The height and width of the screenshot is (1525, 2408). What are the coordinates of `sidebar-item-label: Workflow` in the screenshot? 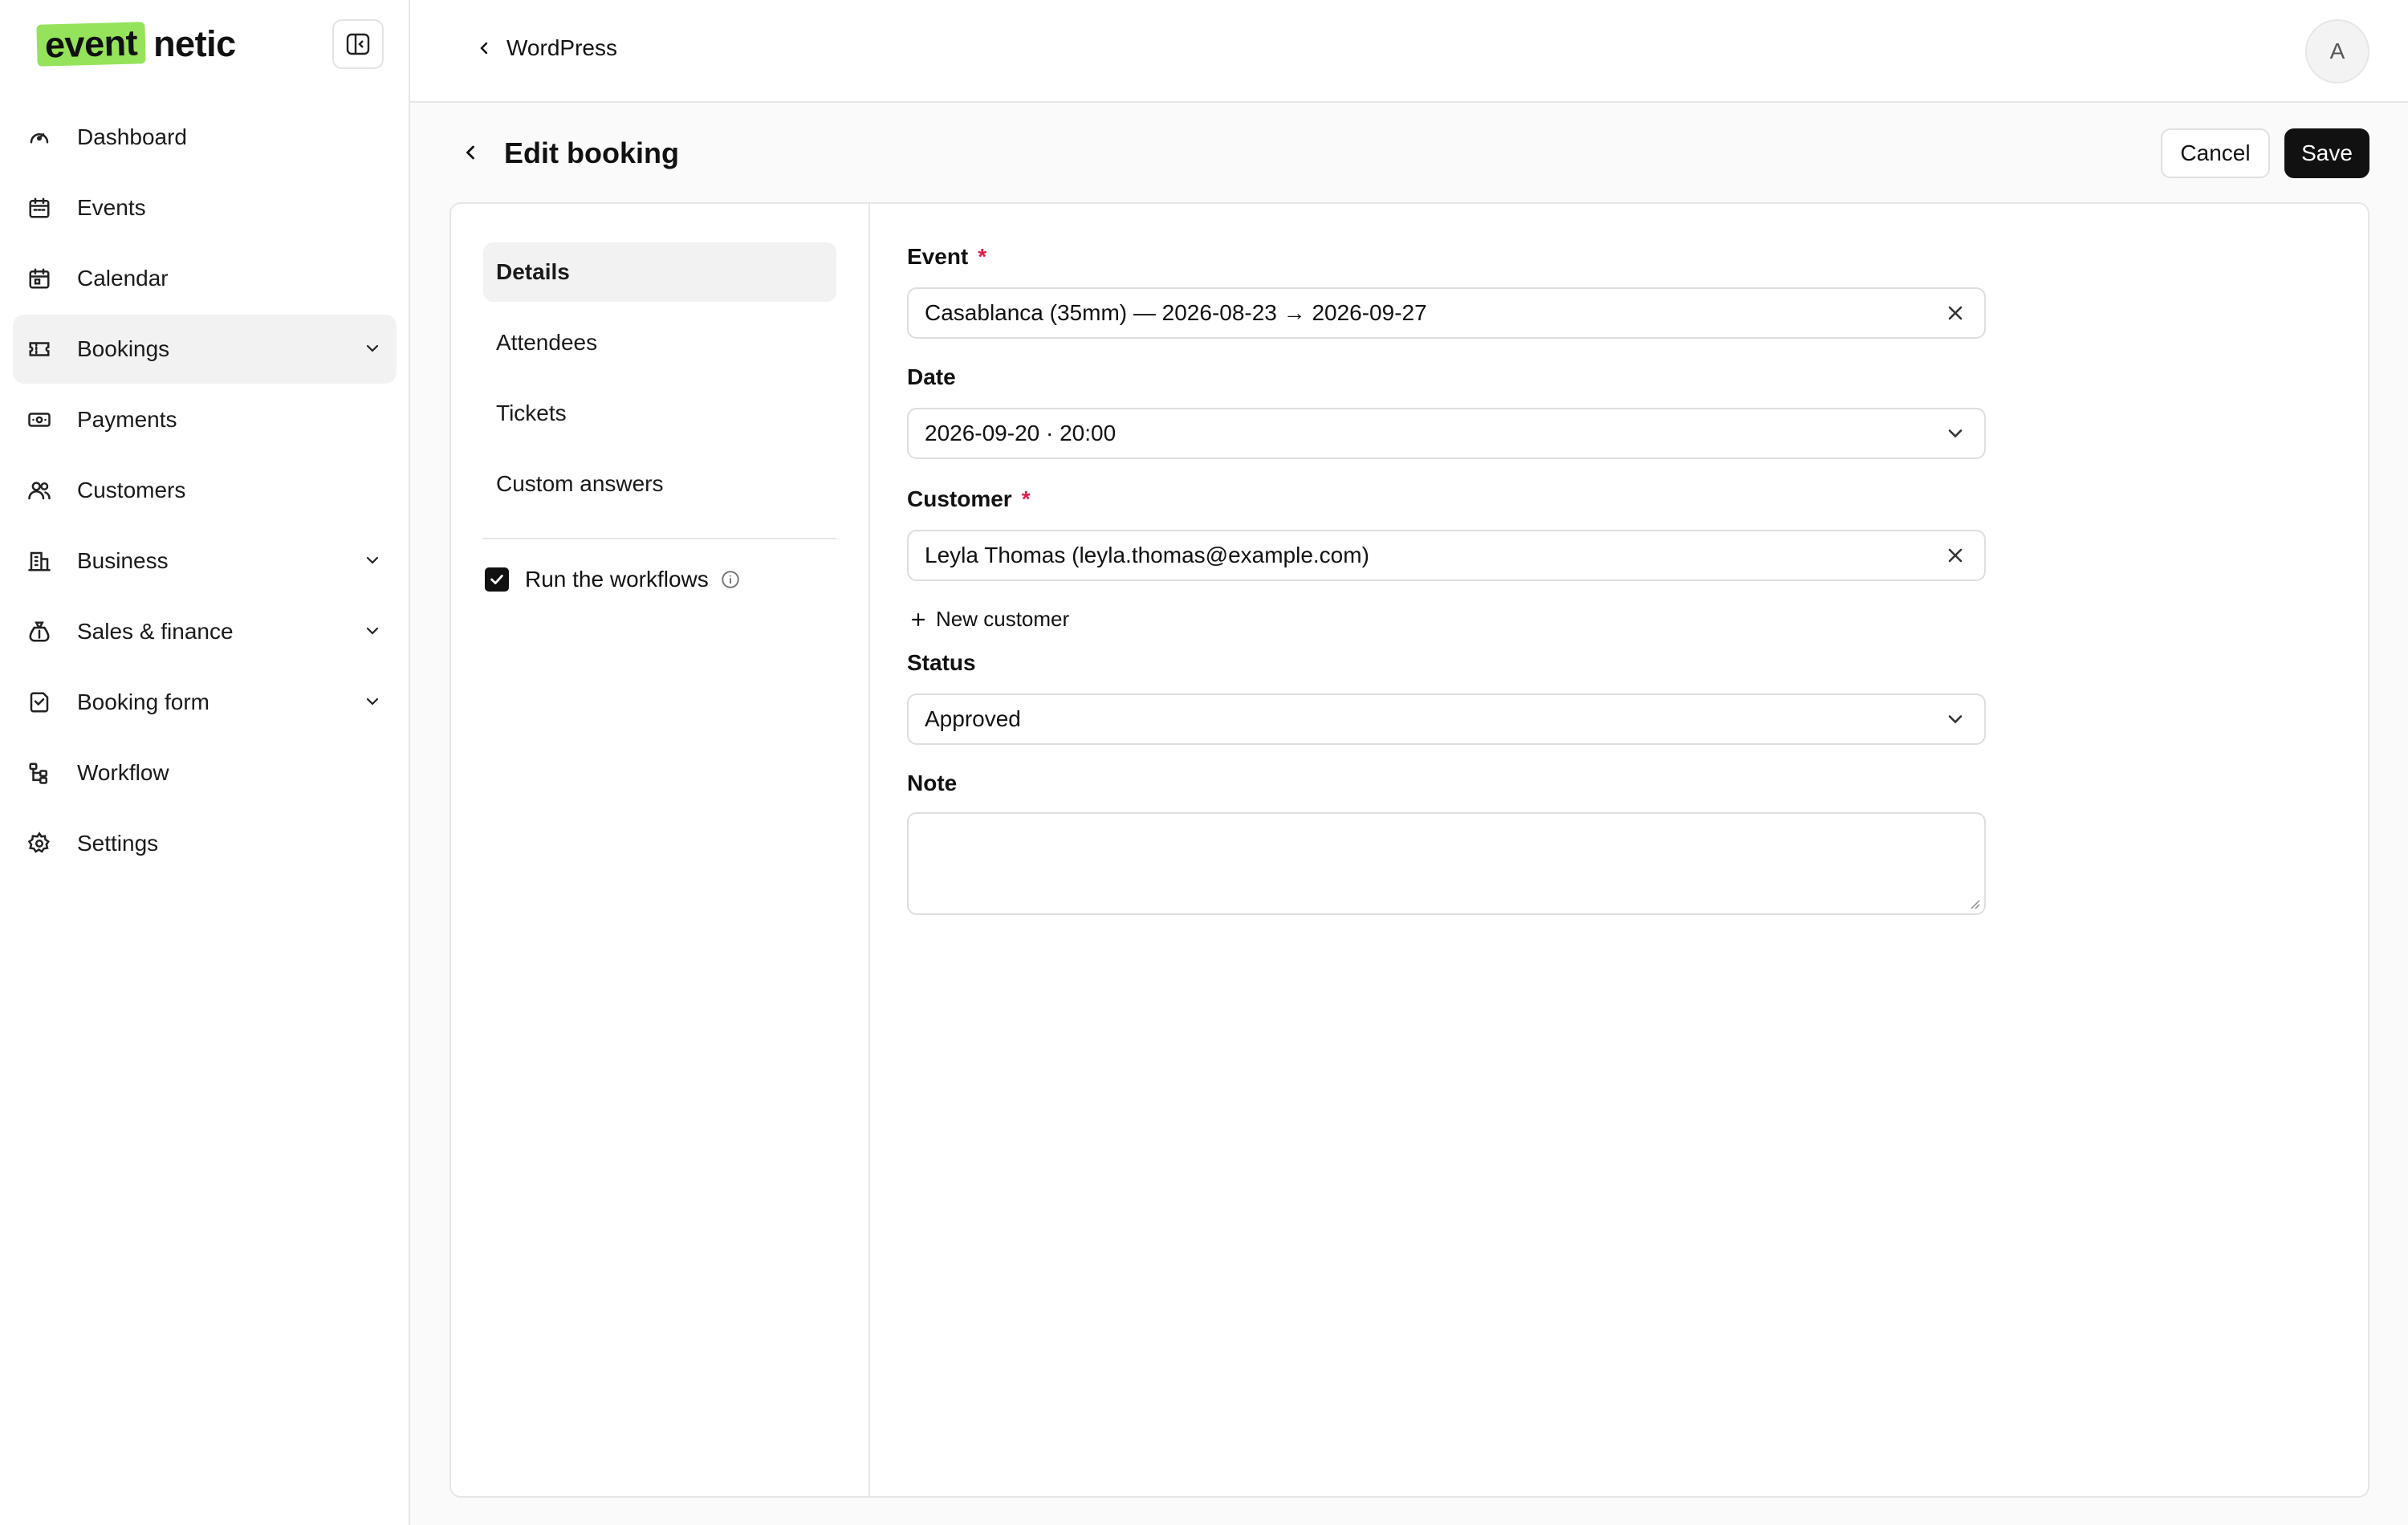 It's located at (123, 773).